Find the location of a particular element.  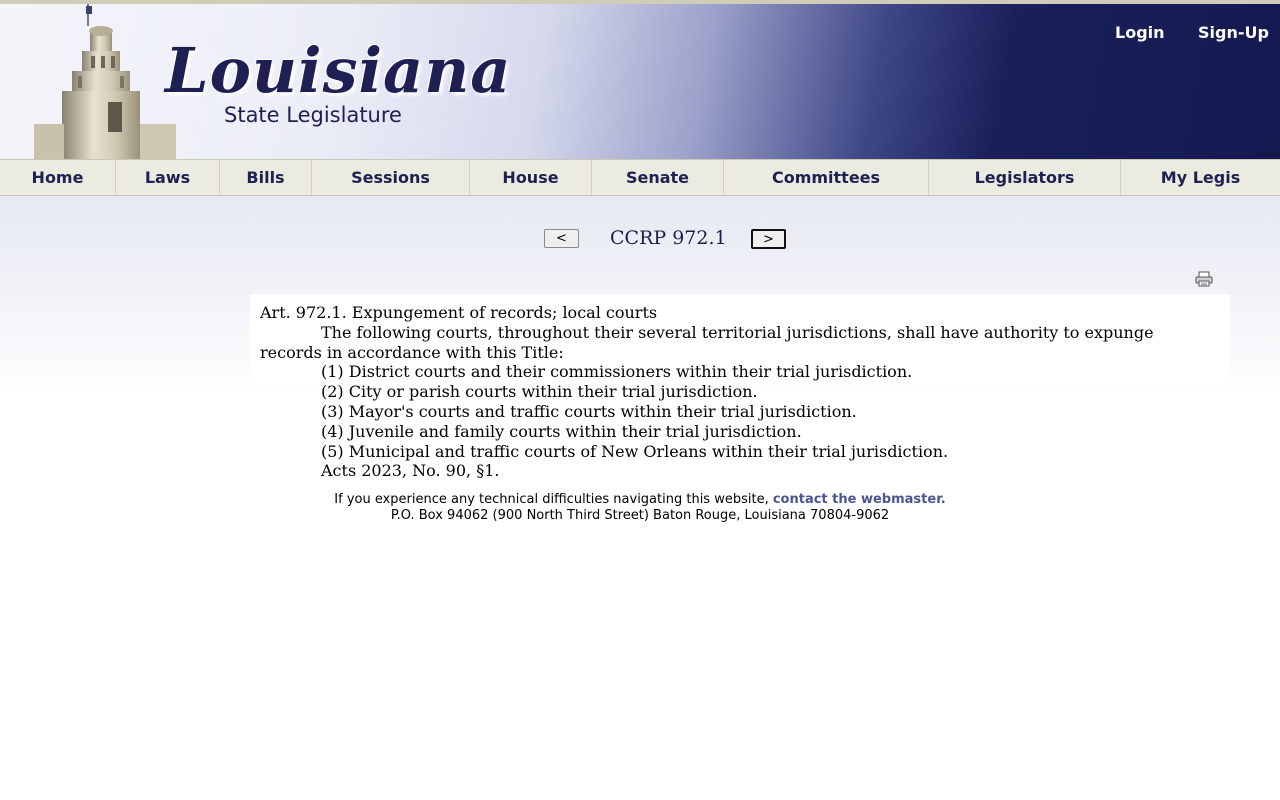

signup-link: Sign-Up is located at coordinates (1233, 32).